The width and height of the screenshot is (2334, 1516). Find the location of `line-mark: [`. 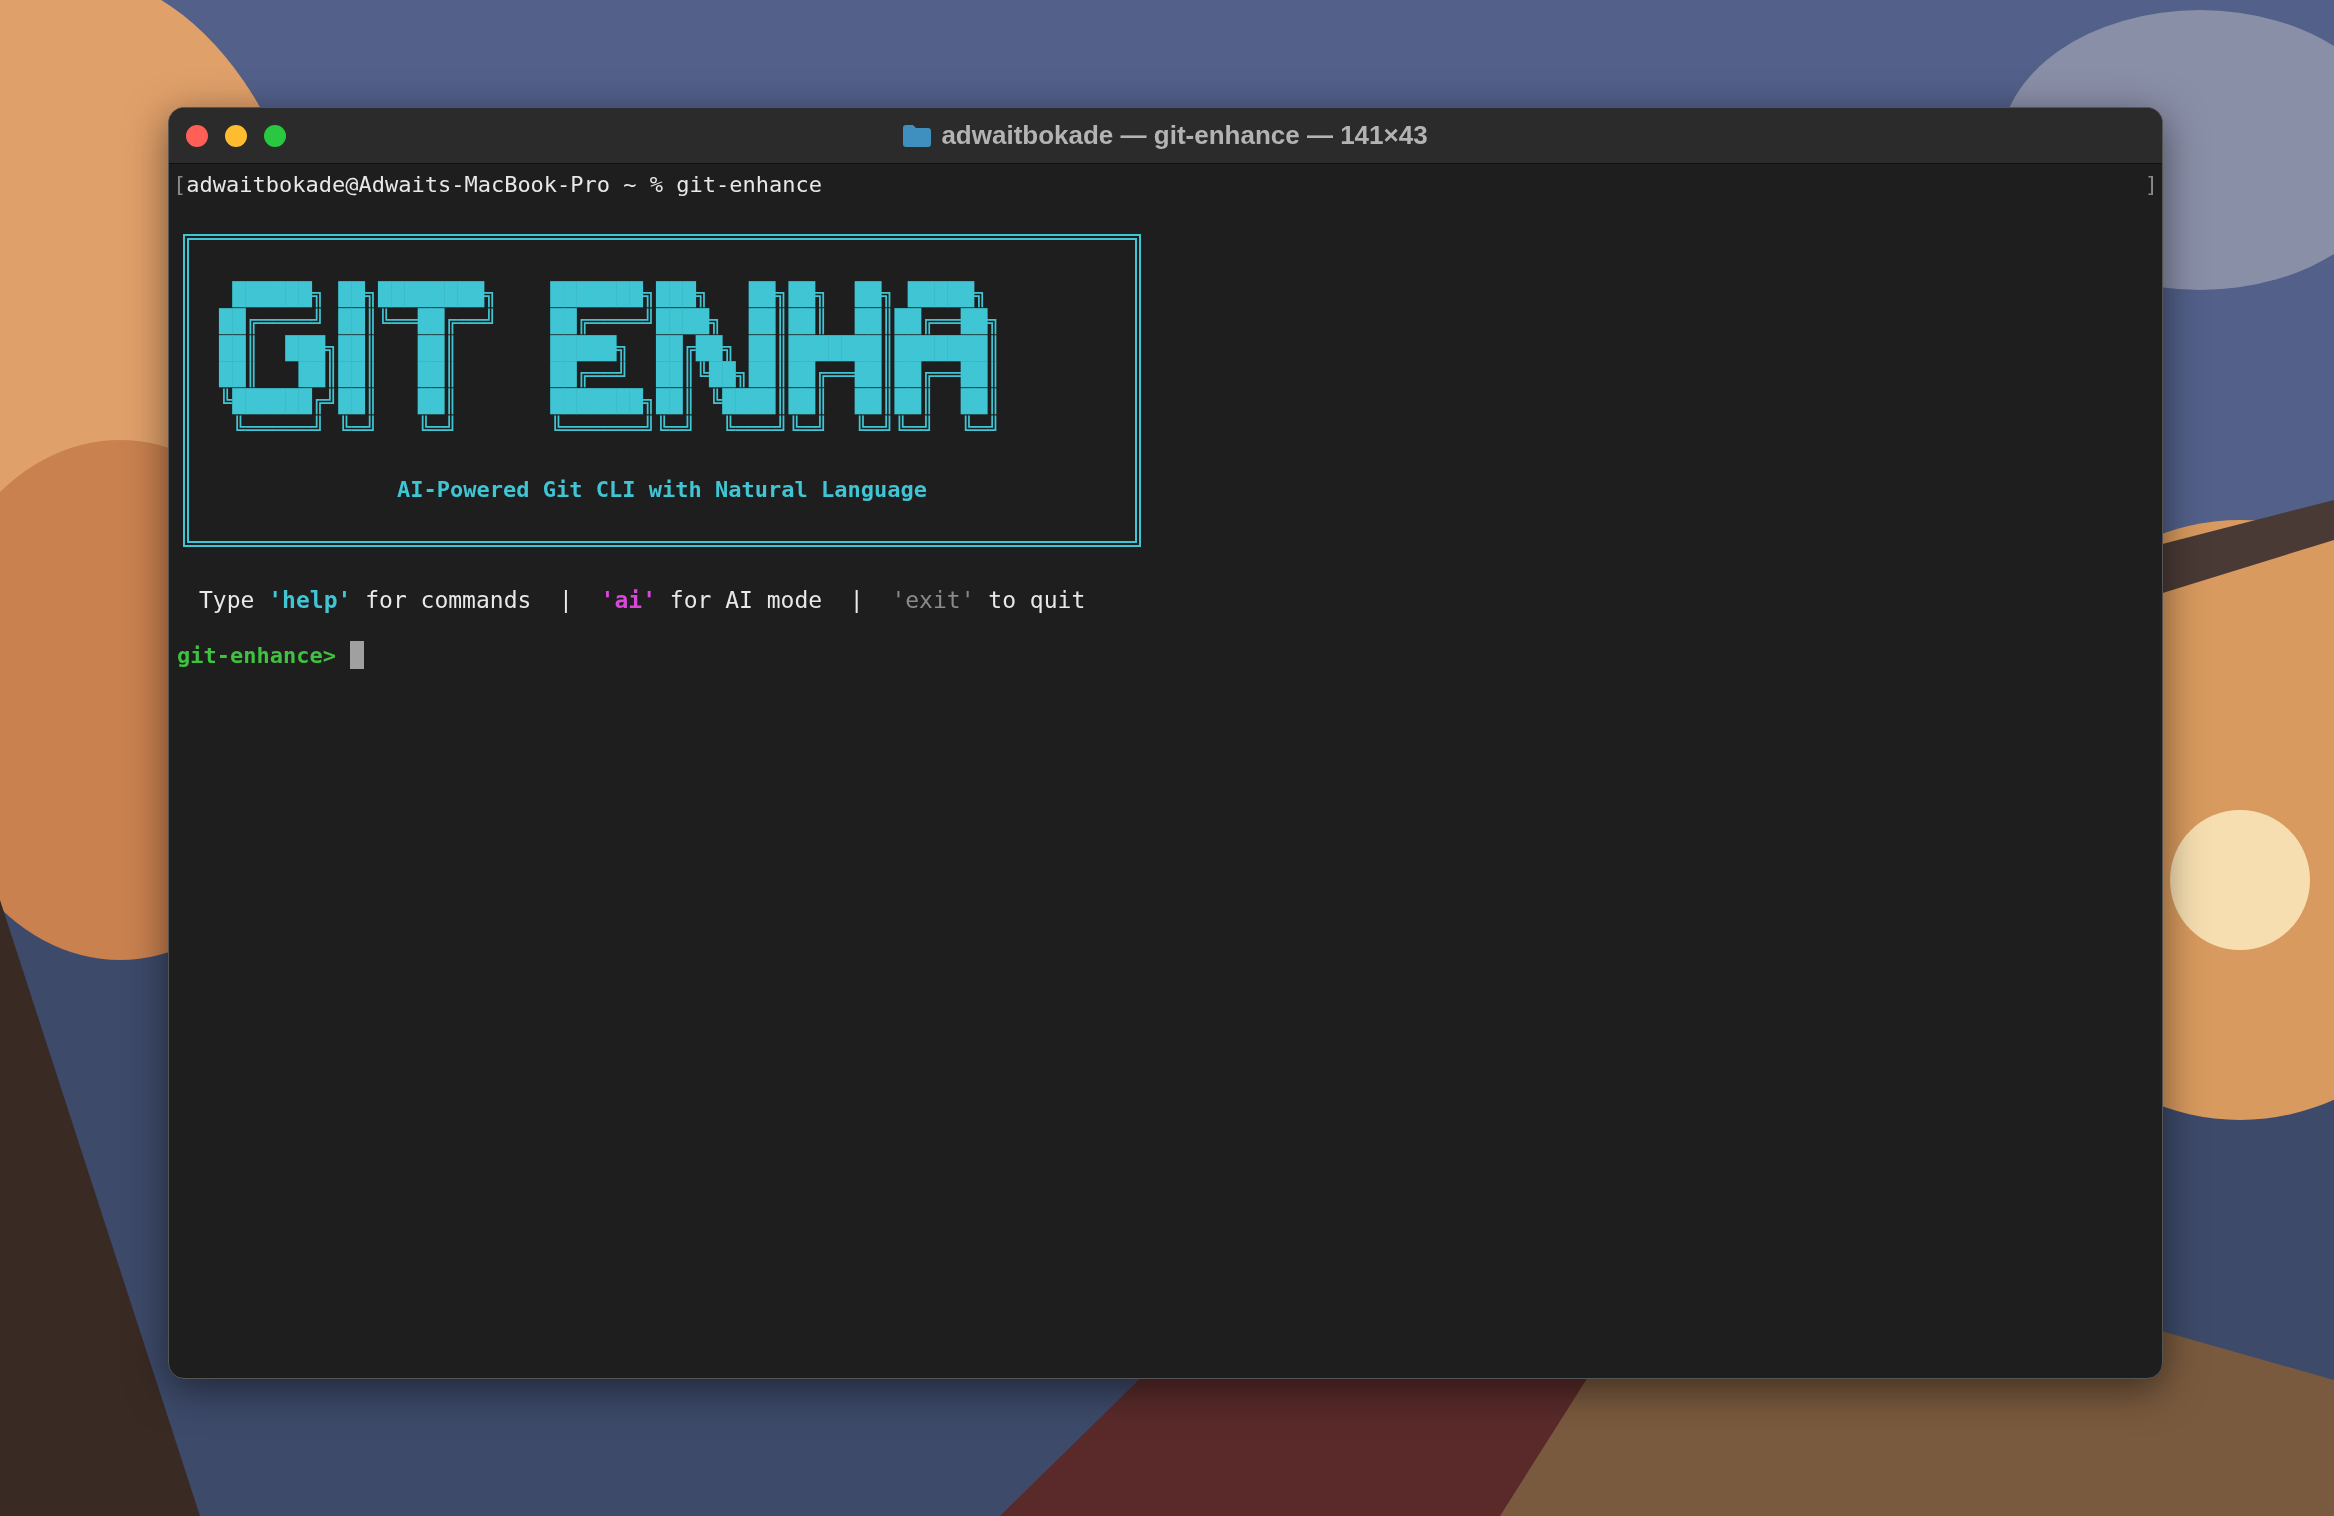

line-mark: [ is located at coordinates (180, 185).